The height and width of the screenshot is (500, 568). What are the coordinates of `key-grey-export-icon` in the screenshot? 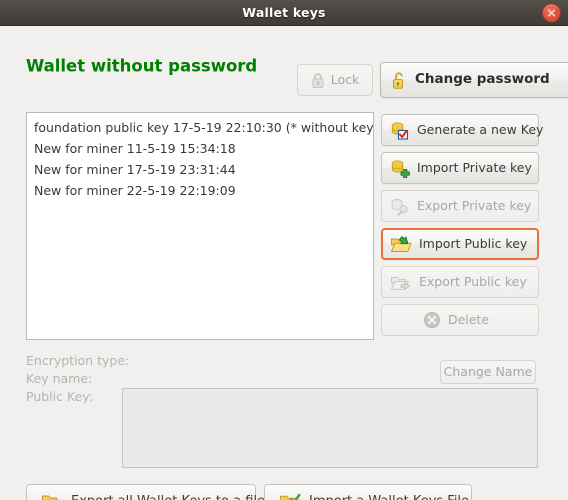 It's located at (400, 206).